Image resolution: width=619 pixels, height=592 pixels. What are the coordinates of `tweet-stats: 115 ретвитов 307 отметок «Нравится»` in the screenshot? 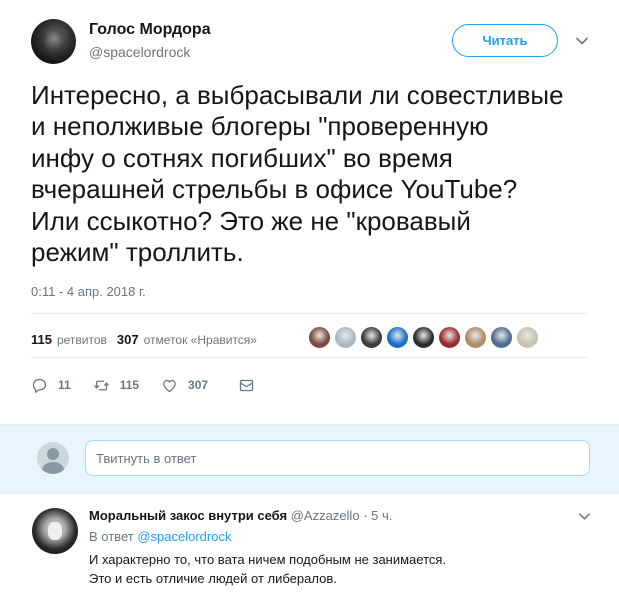 It's located at (149, 339).